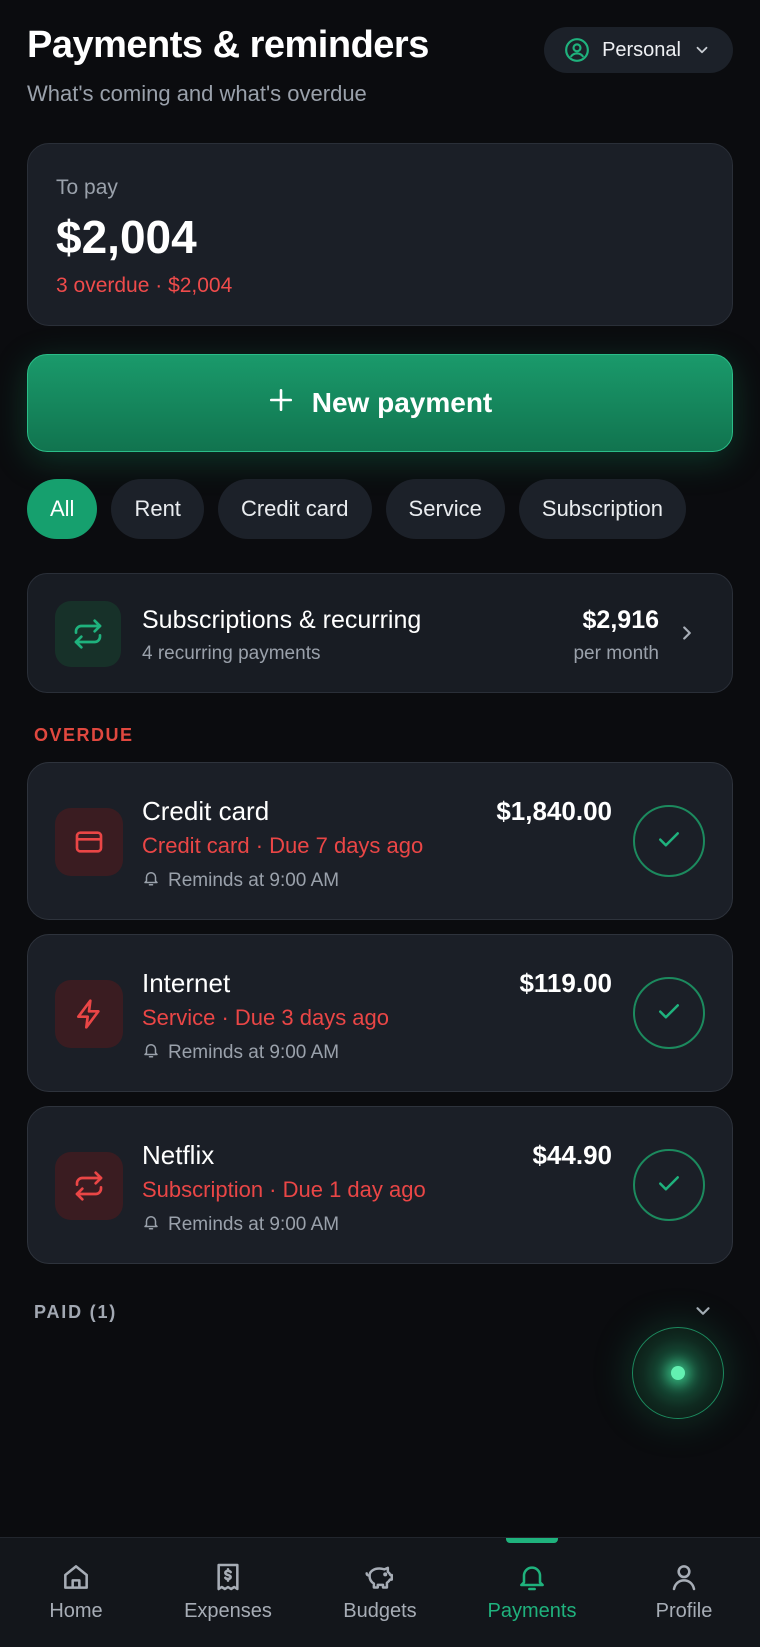 The image size is (760, 1647). Describe the element at coordinates (565, 983) in the screenshot. I see `payment-amount: $119.00` at that location.